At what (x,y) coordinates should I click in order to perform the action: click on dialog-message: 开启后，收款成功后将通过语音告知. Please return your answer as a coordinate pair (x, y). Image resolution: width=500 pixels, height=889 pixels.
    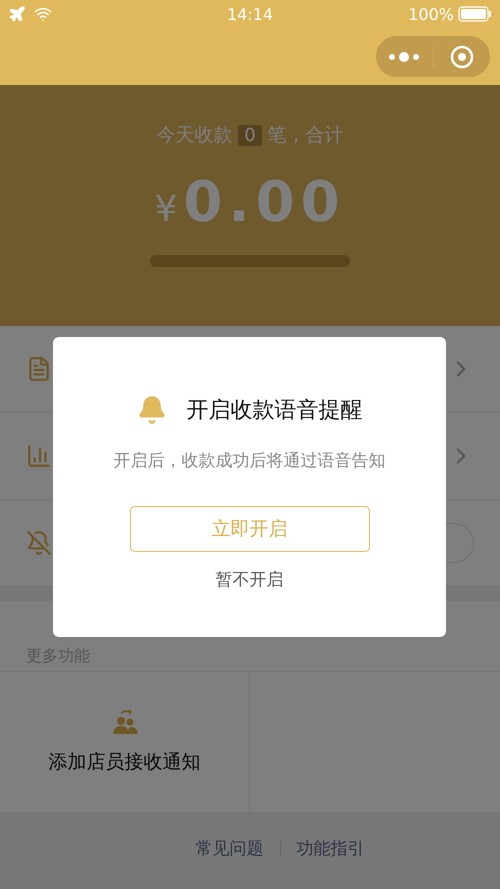
    Looking at the image, I should click on (250, 461).